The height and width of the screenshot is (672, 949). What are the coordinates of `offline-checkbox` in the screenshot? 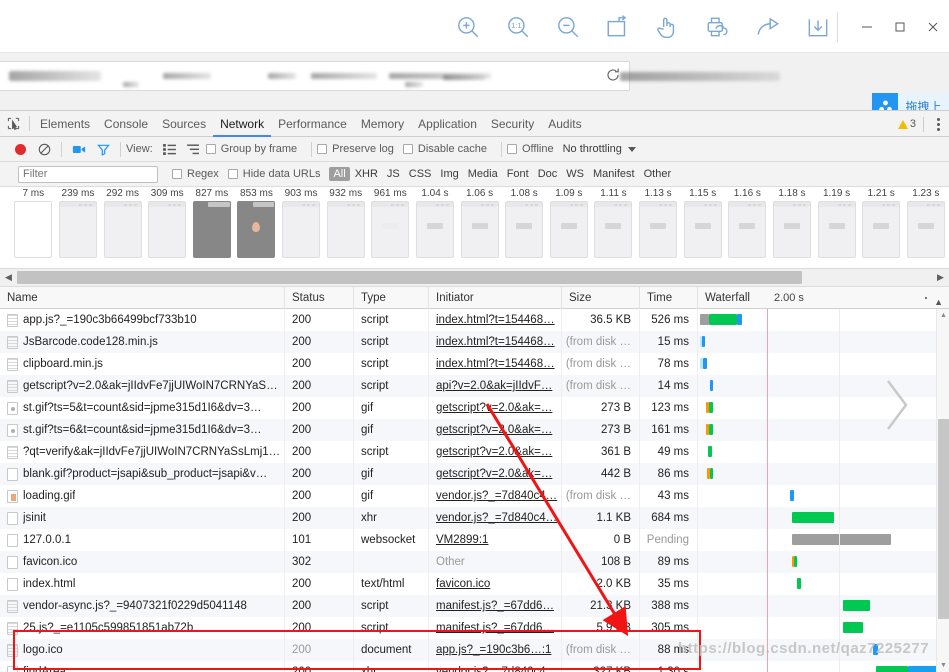 It's located at (512, 149).